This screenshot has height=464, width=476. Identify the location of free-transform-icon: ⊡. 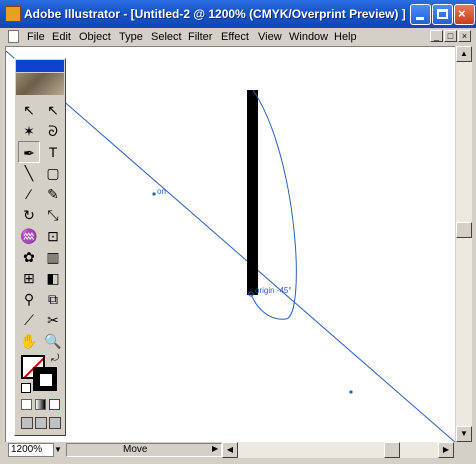
(53, 236).